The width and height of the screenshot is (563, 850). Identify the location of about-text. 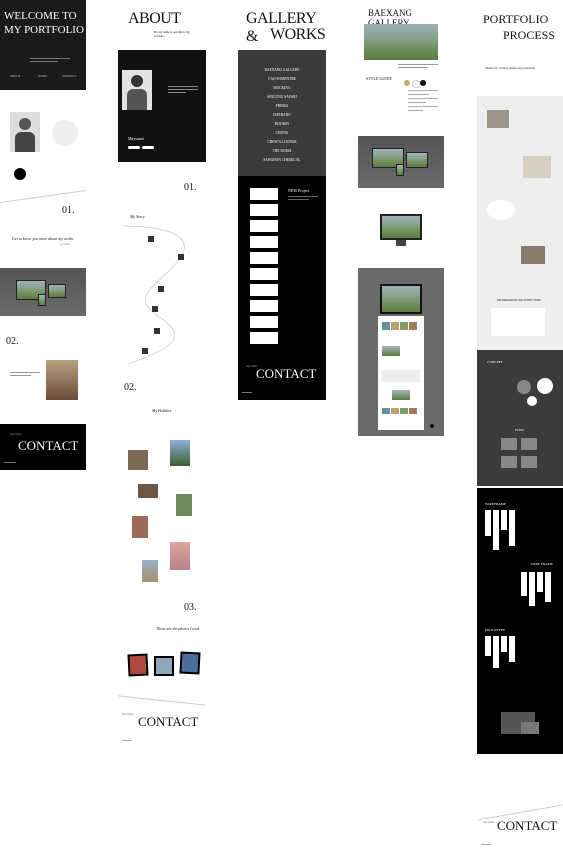
(183, 89).